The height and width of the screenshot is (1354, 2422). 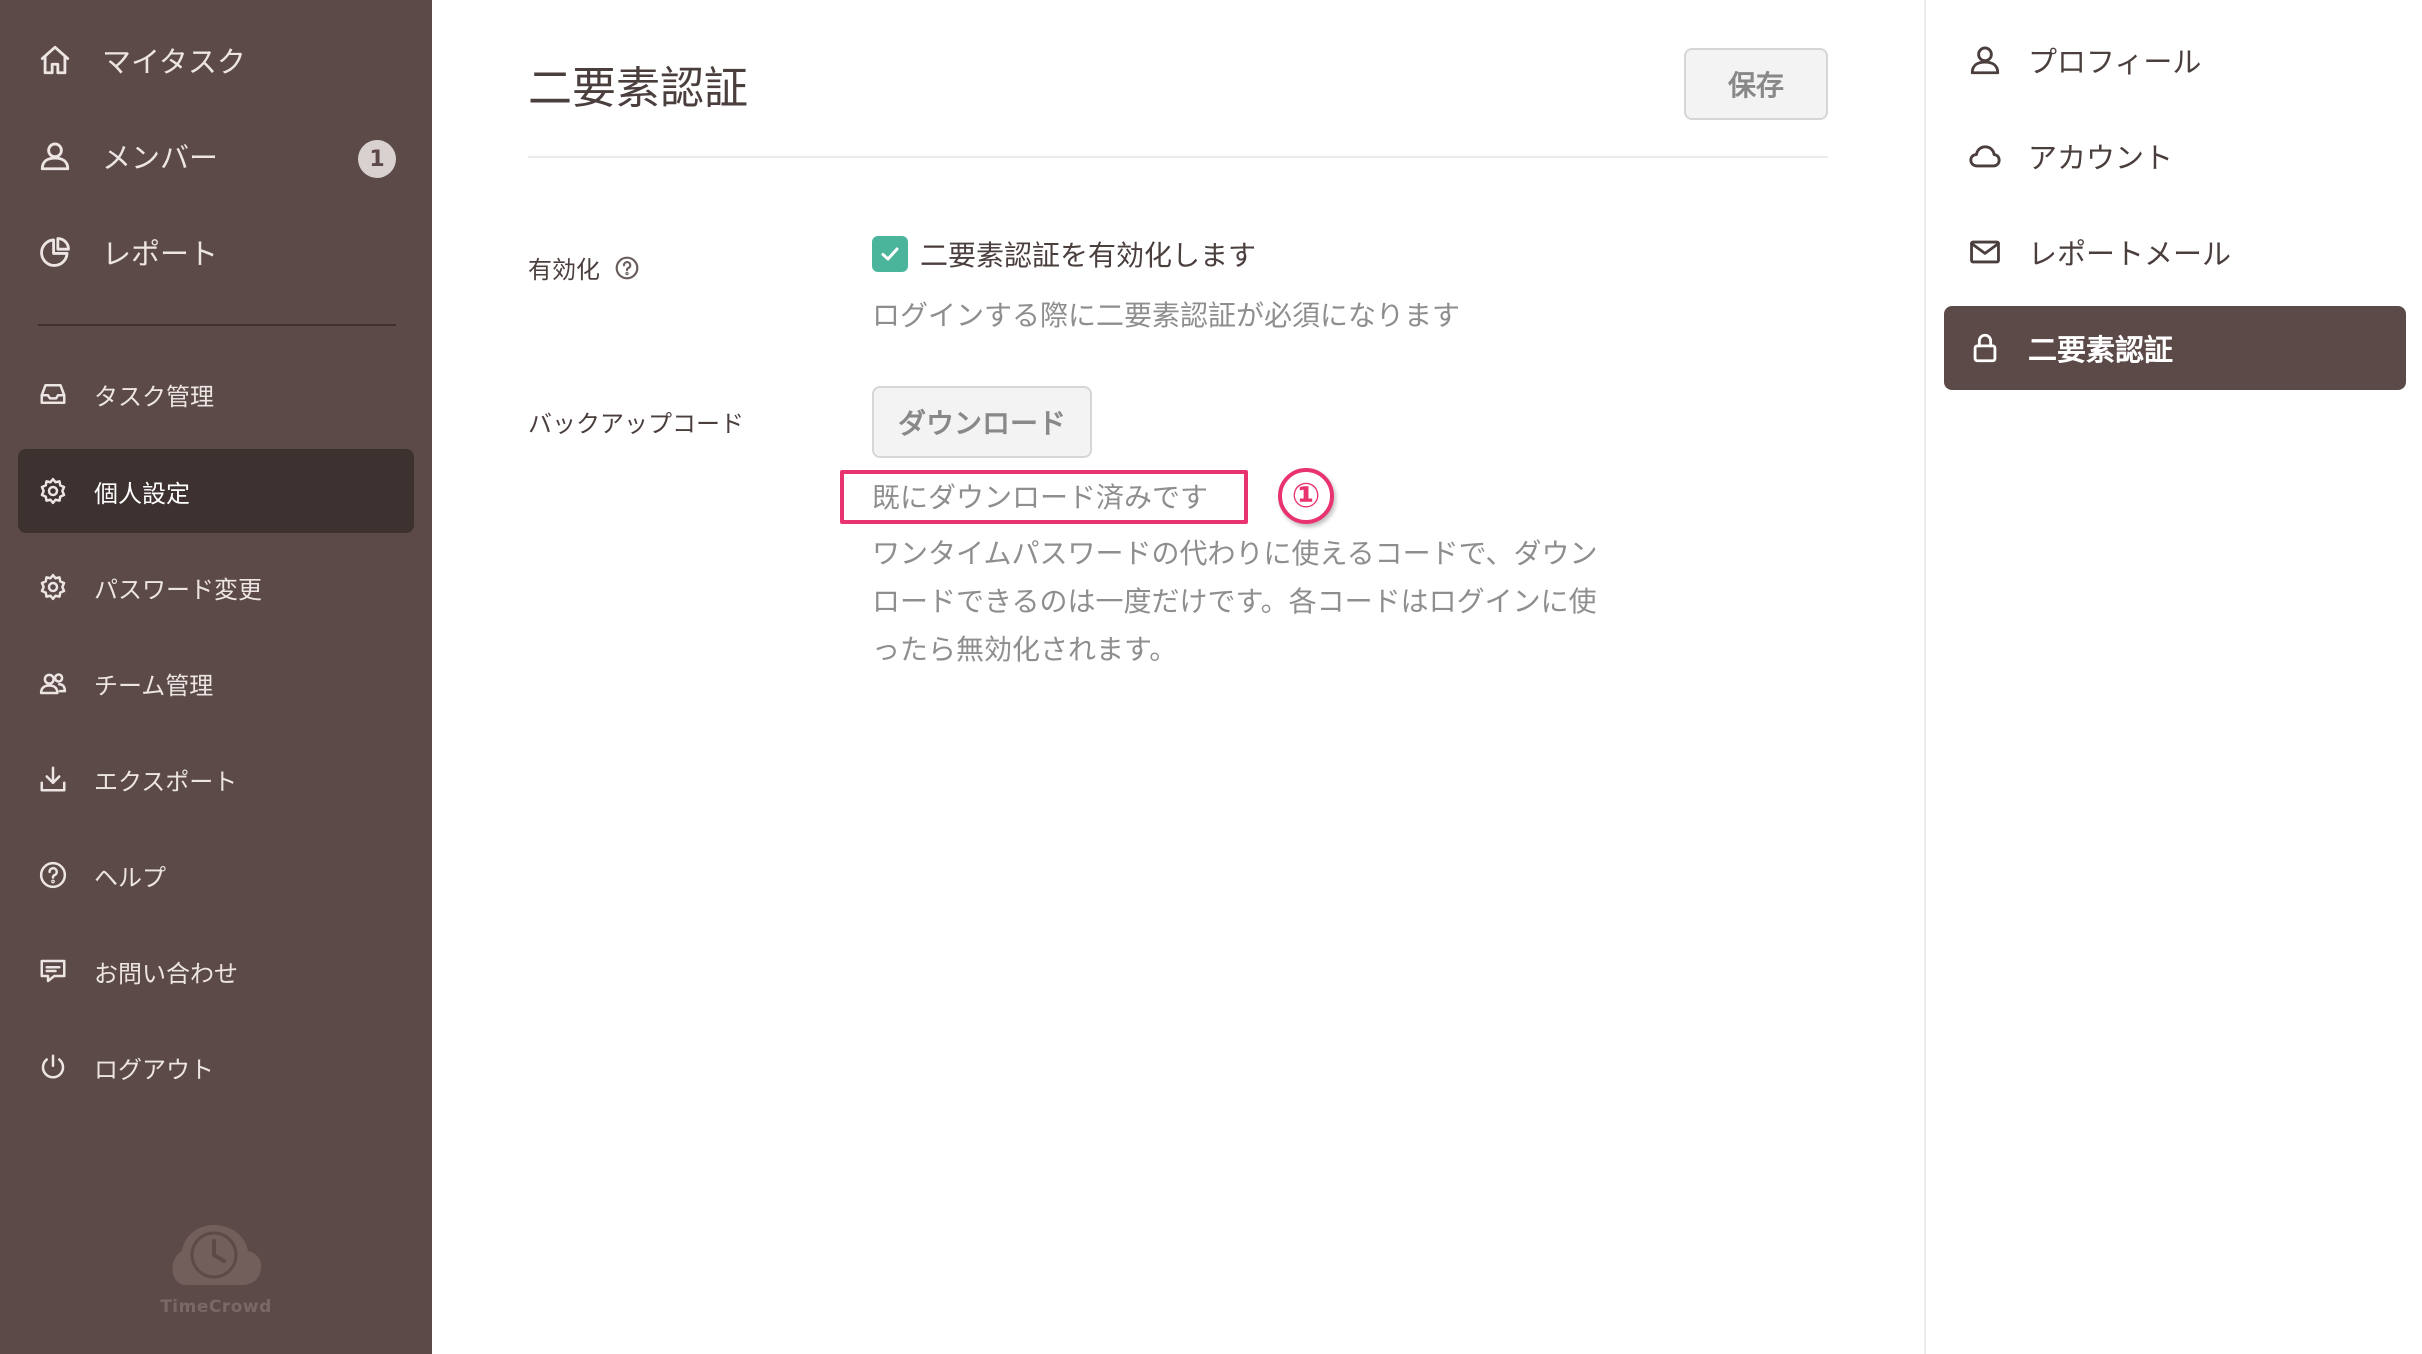 I want to click on downloaded-status: 既にダウンロード済みです, so click(x=1040, y=497).